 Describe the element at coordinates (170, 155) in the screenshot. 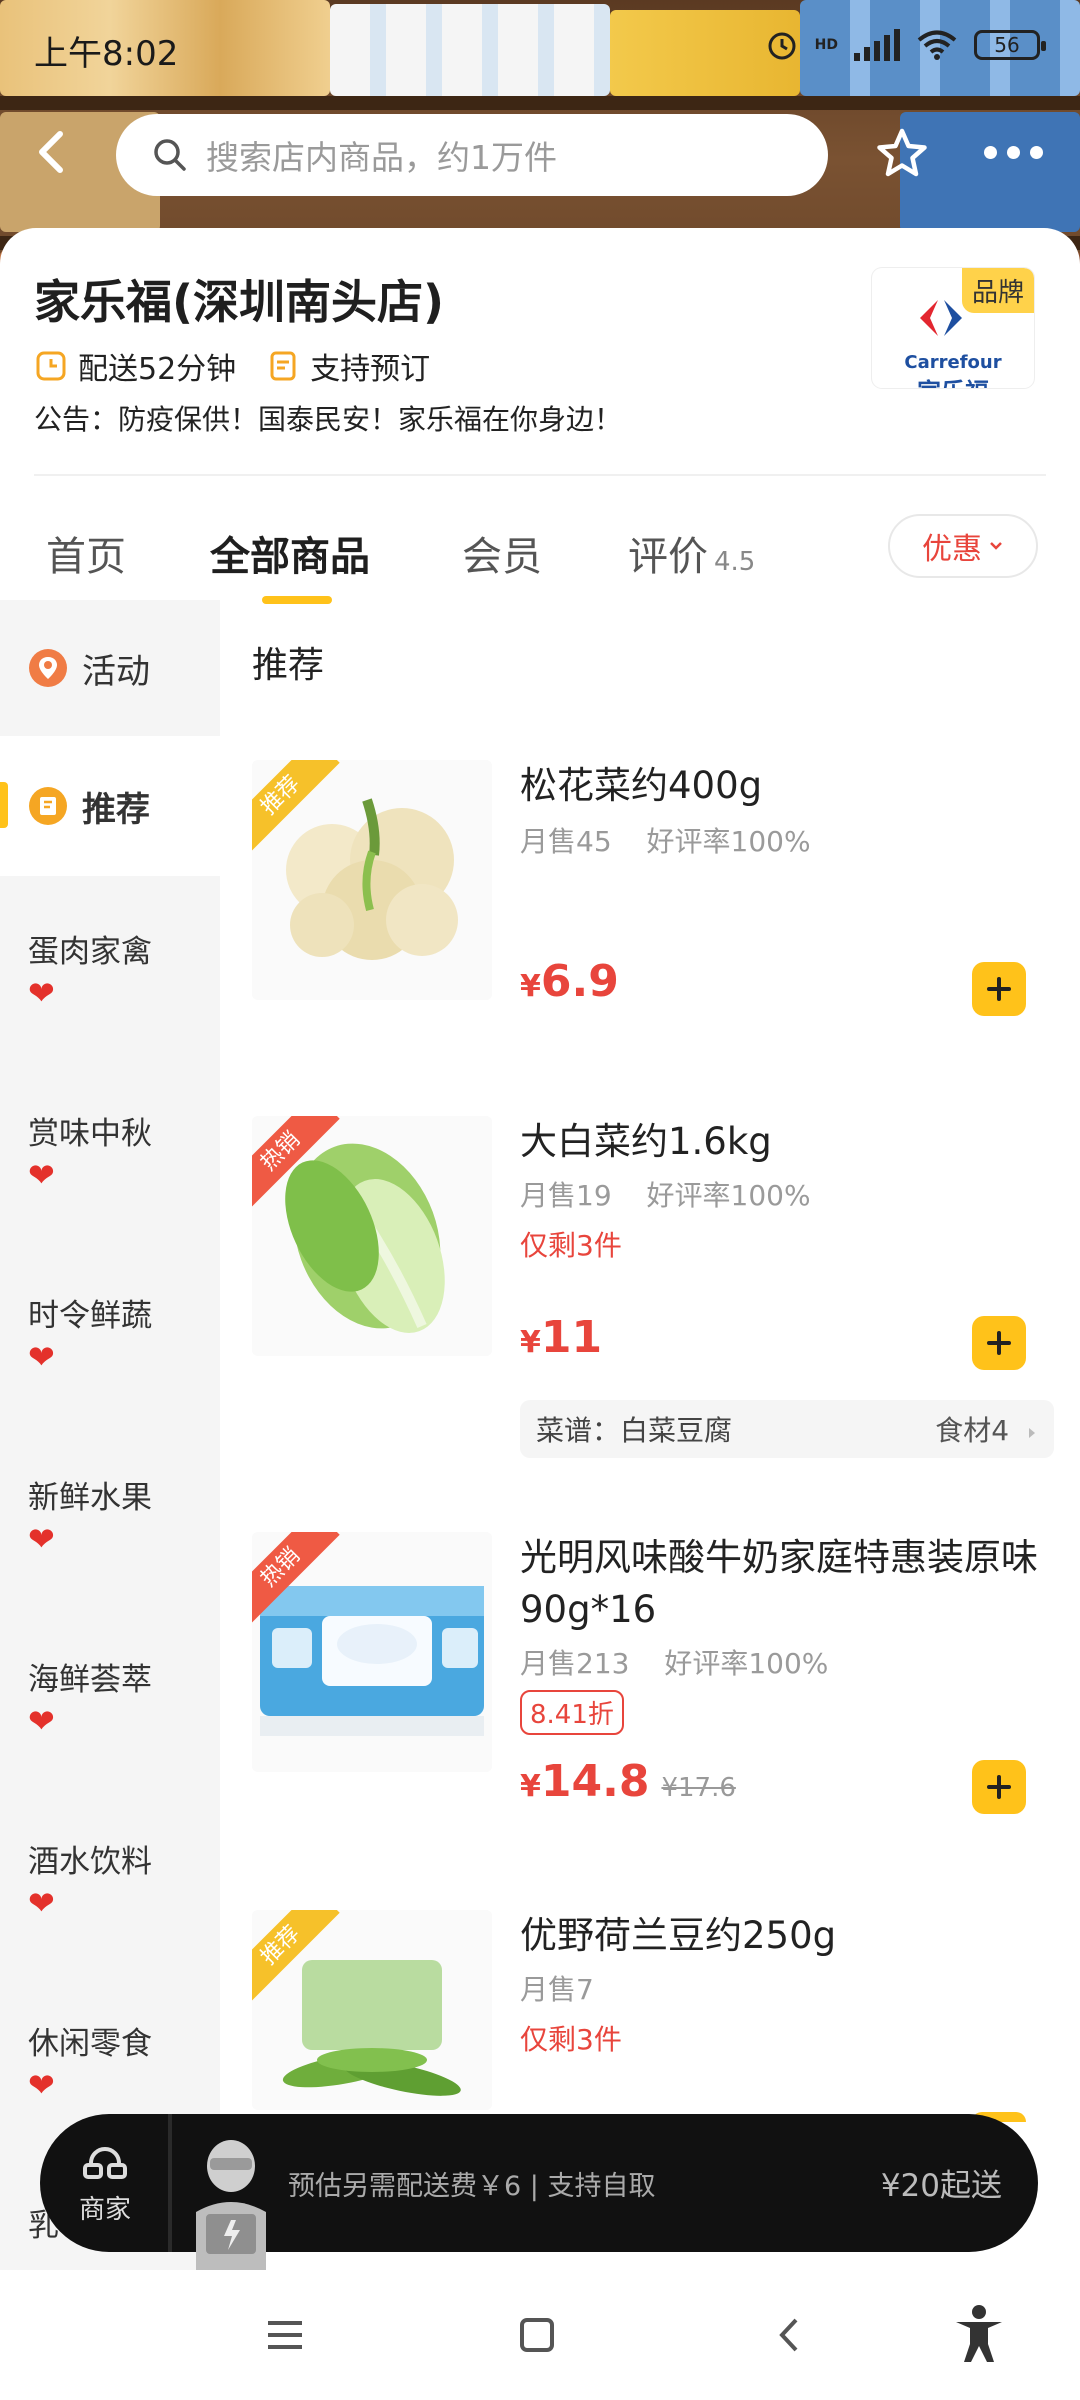

I see `search-icon` at that location.